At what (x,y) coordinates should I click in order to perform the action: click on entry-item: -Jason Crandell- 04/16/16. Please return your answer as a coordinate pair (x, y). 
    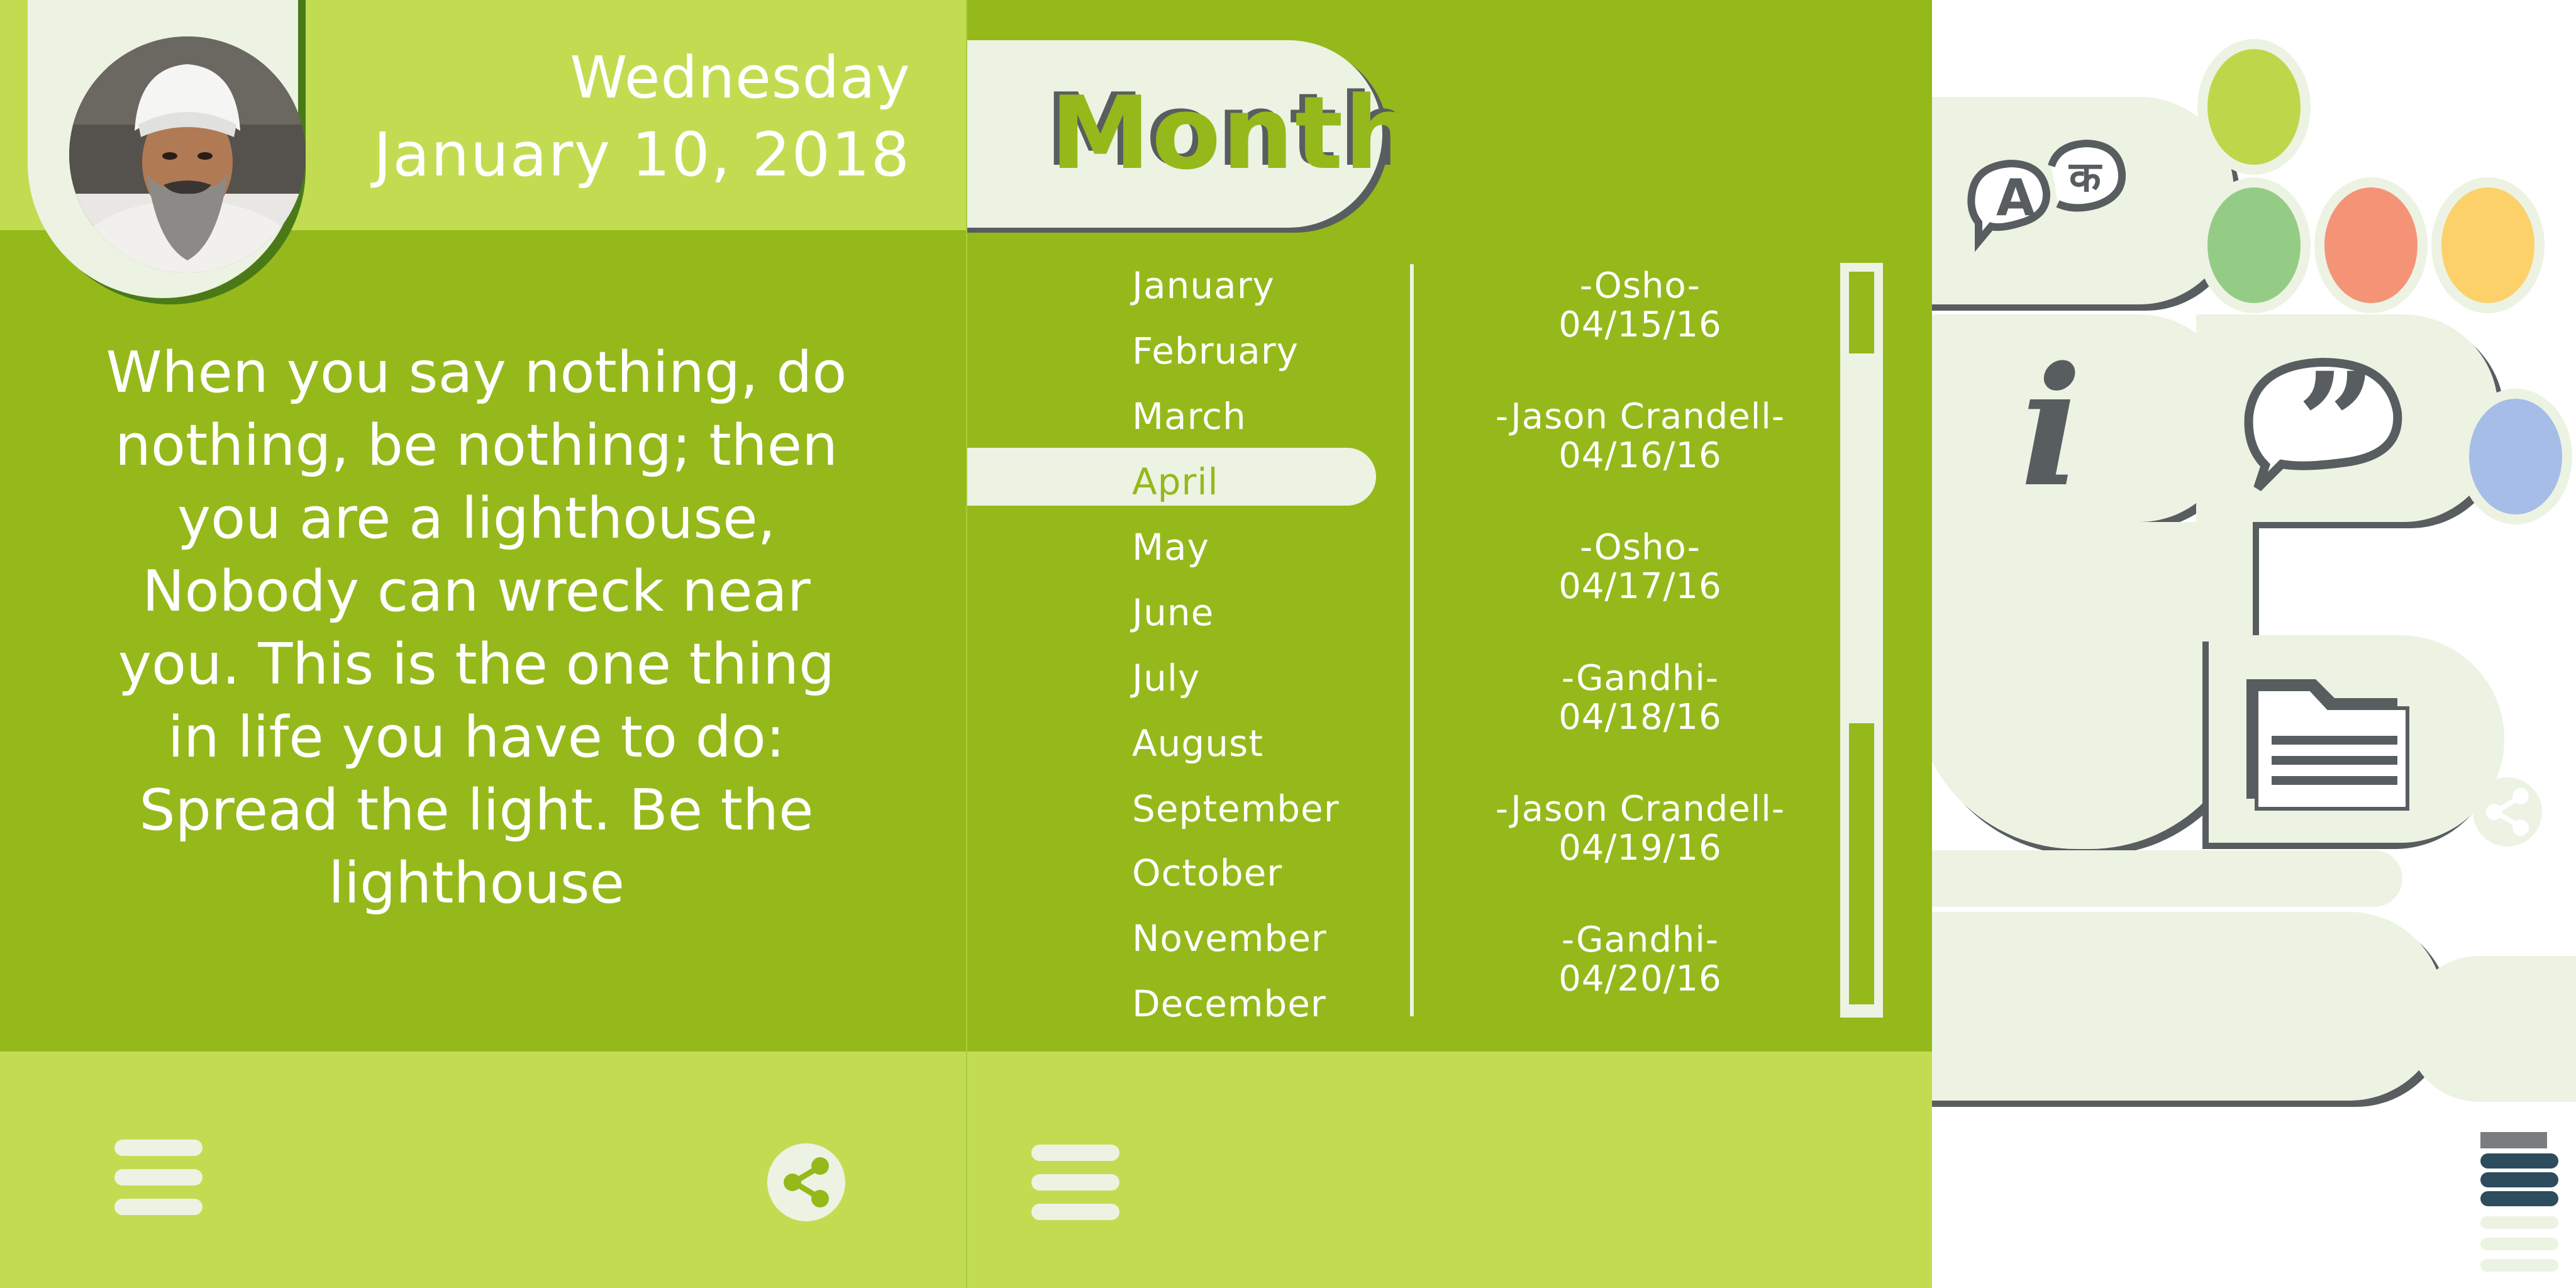
    Looking at the image, I should click on (1640, 436).